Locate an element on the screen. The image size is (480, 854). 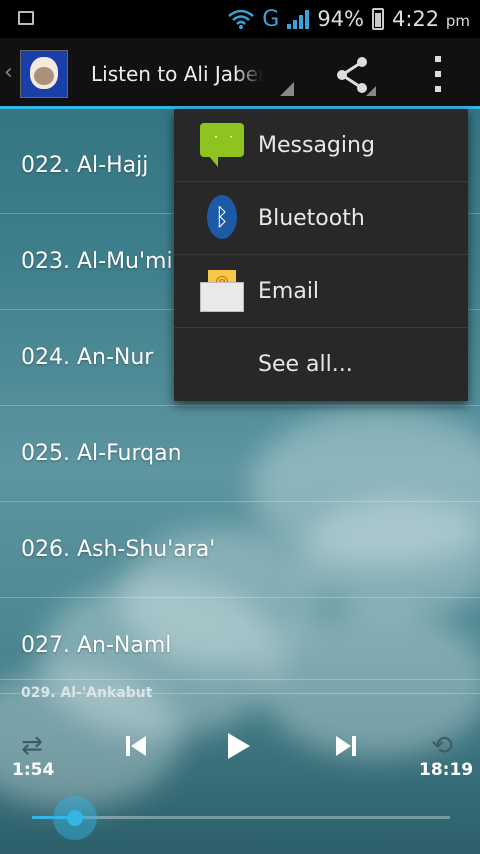
previous-track-icon is located at coordinates (136, 746).